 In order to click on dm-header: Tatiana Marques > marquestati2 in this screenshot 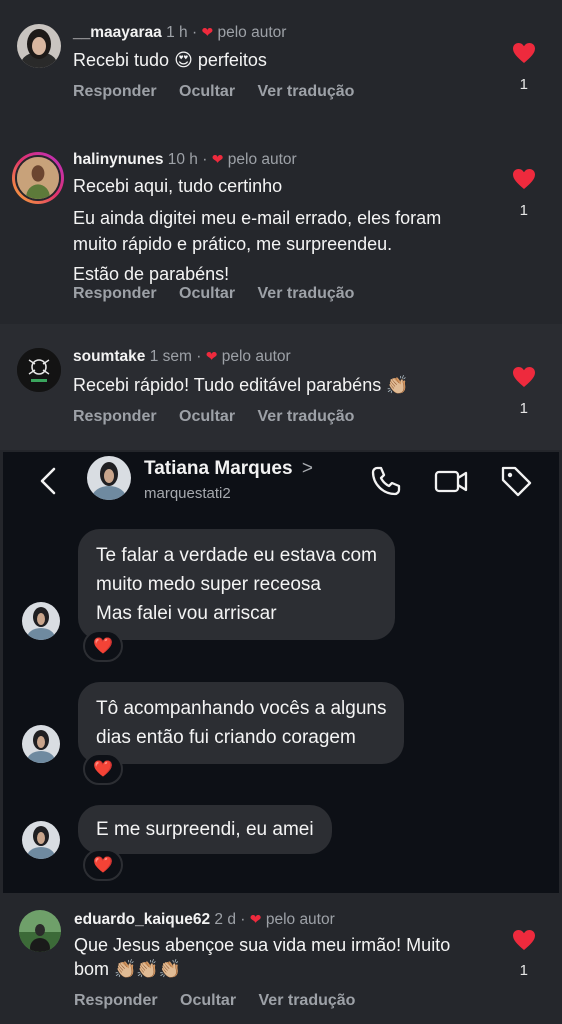, I will do `click(281, 483)`.